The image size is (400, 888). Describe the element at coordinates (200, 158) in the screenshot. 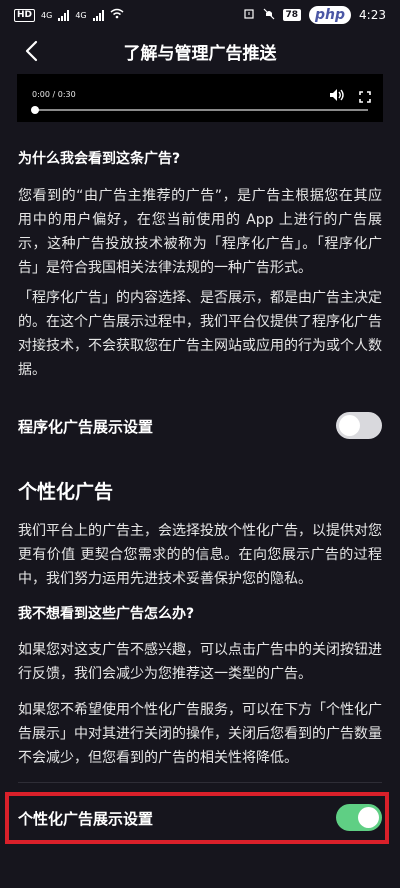

I see `why-heading: 为什么我会看到这条广告?` at that location.